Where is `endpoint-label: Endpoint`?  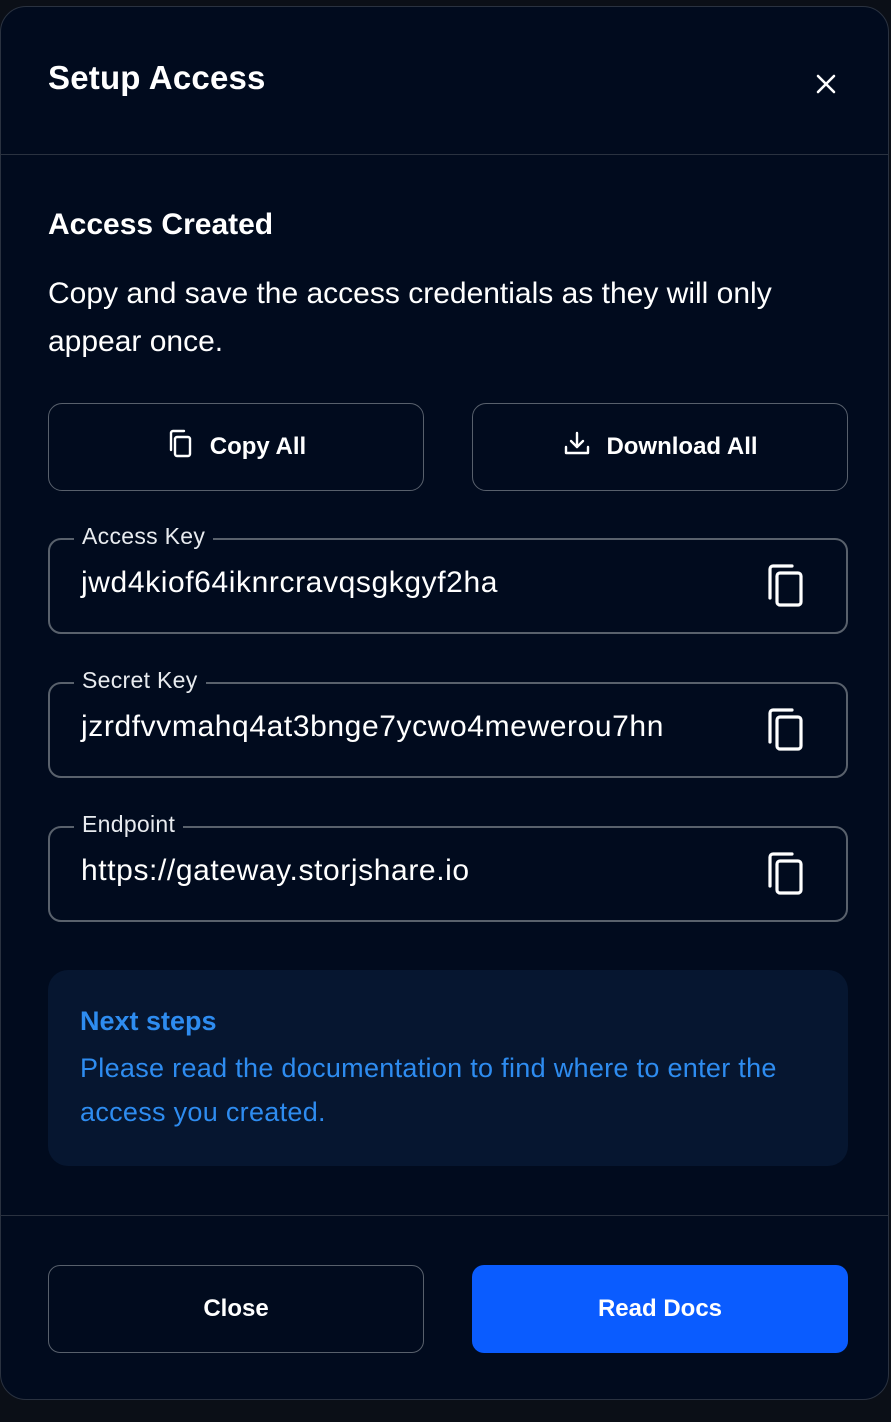
endpoint-label: Endpoint is located at coordinates (129, 824).